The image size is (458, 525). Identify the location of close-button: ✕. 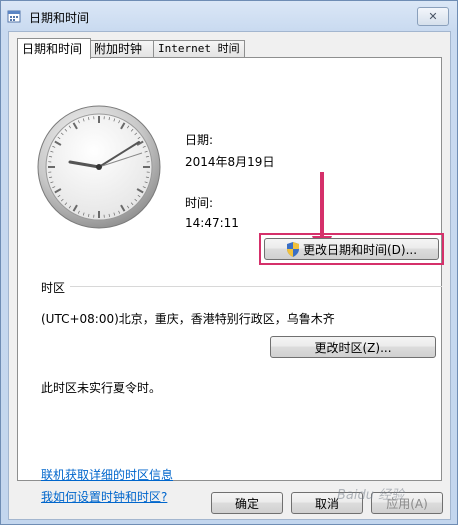
(433, 16).